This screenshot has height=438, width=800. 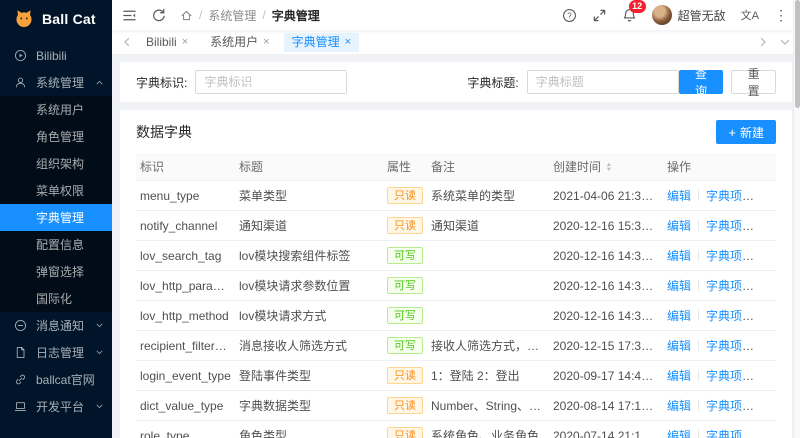 I want to click on sidebar-item-organization: 组织架构, so click(x=56, y=163).